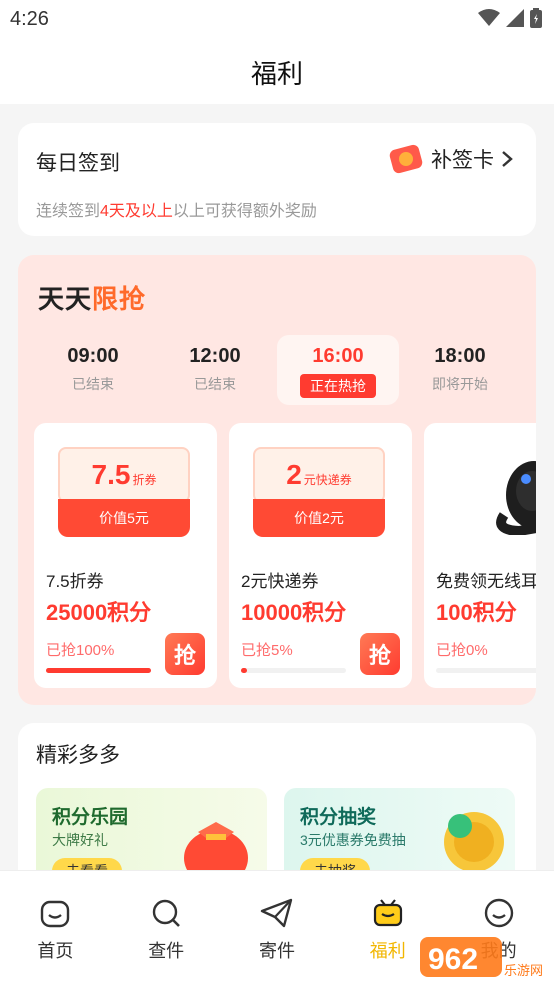 This screenshot has height=984, width=554. What do you see at coordinates (277, 20) in the screenshot?
I see `status-bar: 4:26` at bounding box center [277, 20].